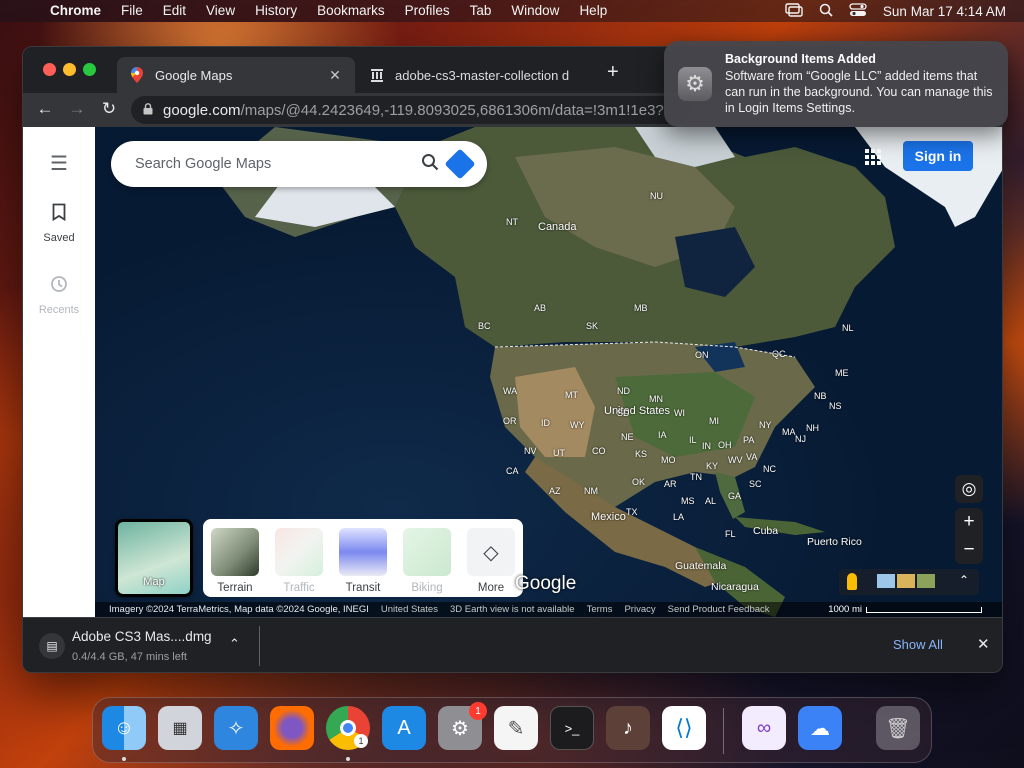 This screenshot has height=768, width=1024. What do you see at coordinates (835, 406) in the screenshot?
I see `region-label: NS` at bounding box center [835, 406].